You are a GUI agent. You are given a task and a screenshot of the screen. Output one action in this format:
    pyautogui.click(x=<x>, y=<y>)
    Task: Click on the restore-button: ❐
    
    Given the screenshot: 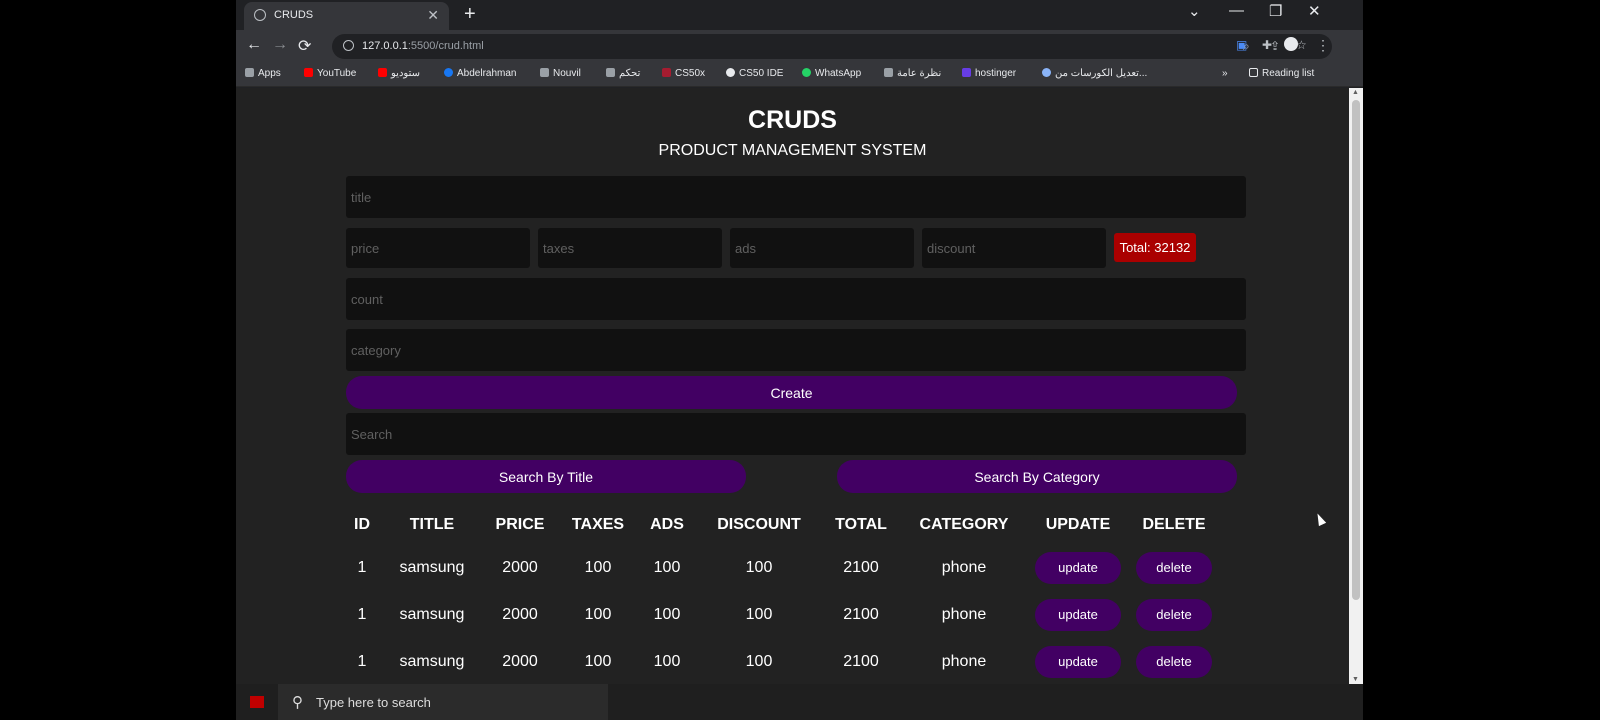 What is the action you would take?
    pyautogui.click(x=1275, y=11)
    